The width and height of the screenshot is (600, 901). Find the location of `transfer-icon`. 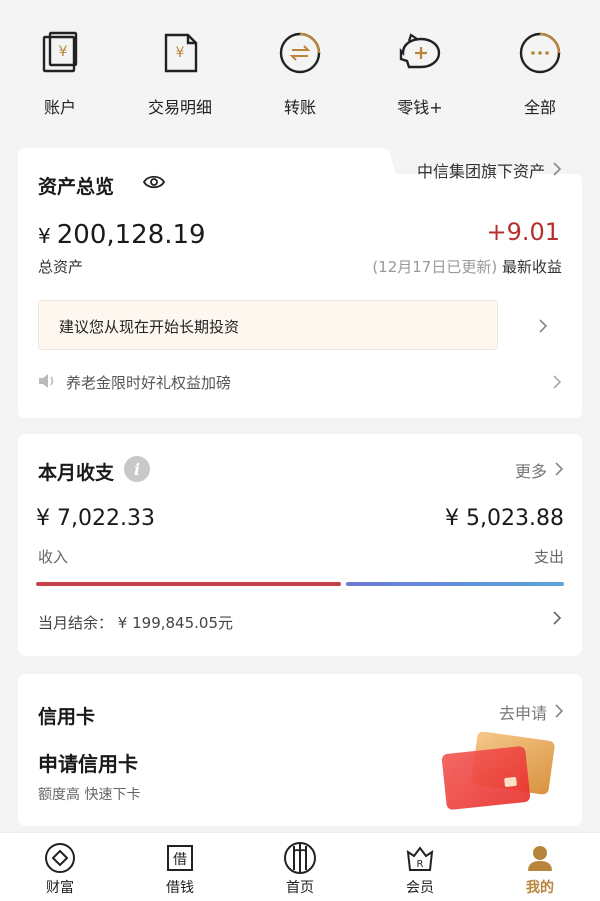

transfer-icon is located at coordinates (300, 53).